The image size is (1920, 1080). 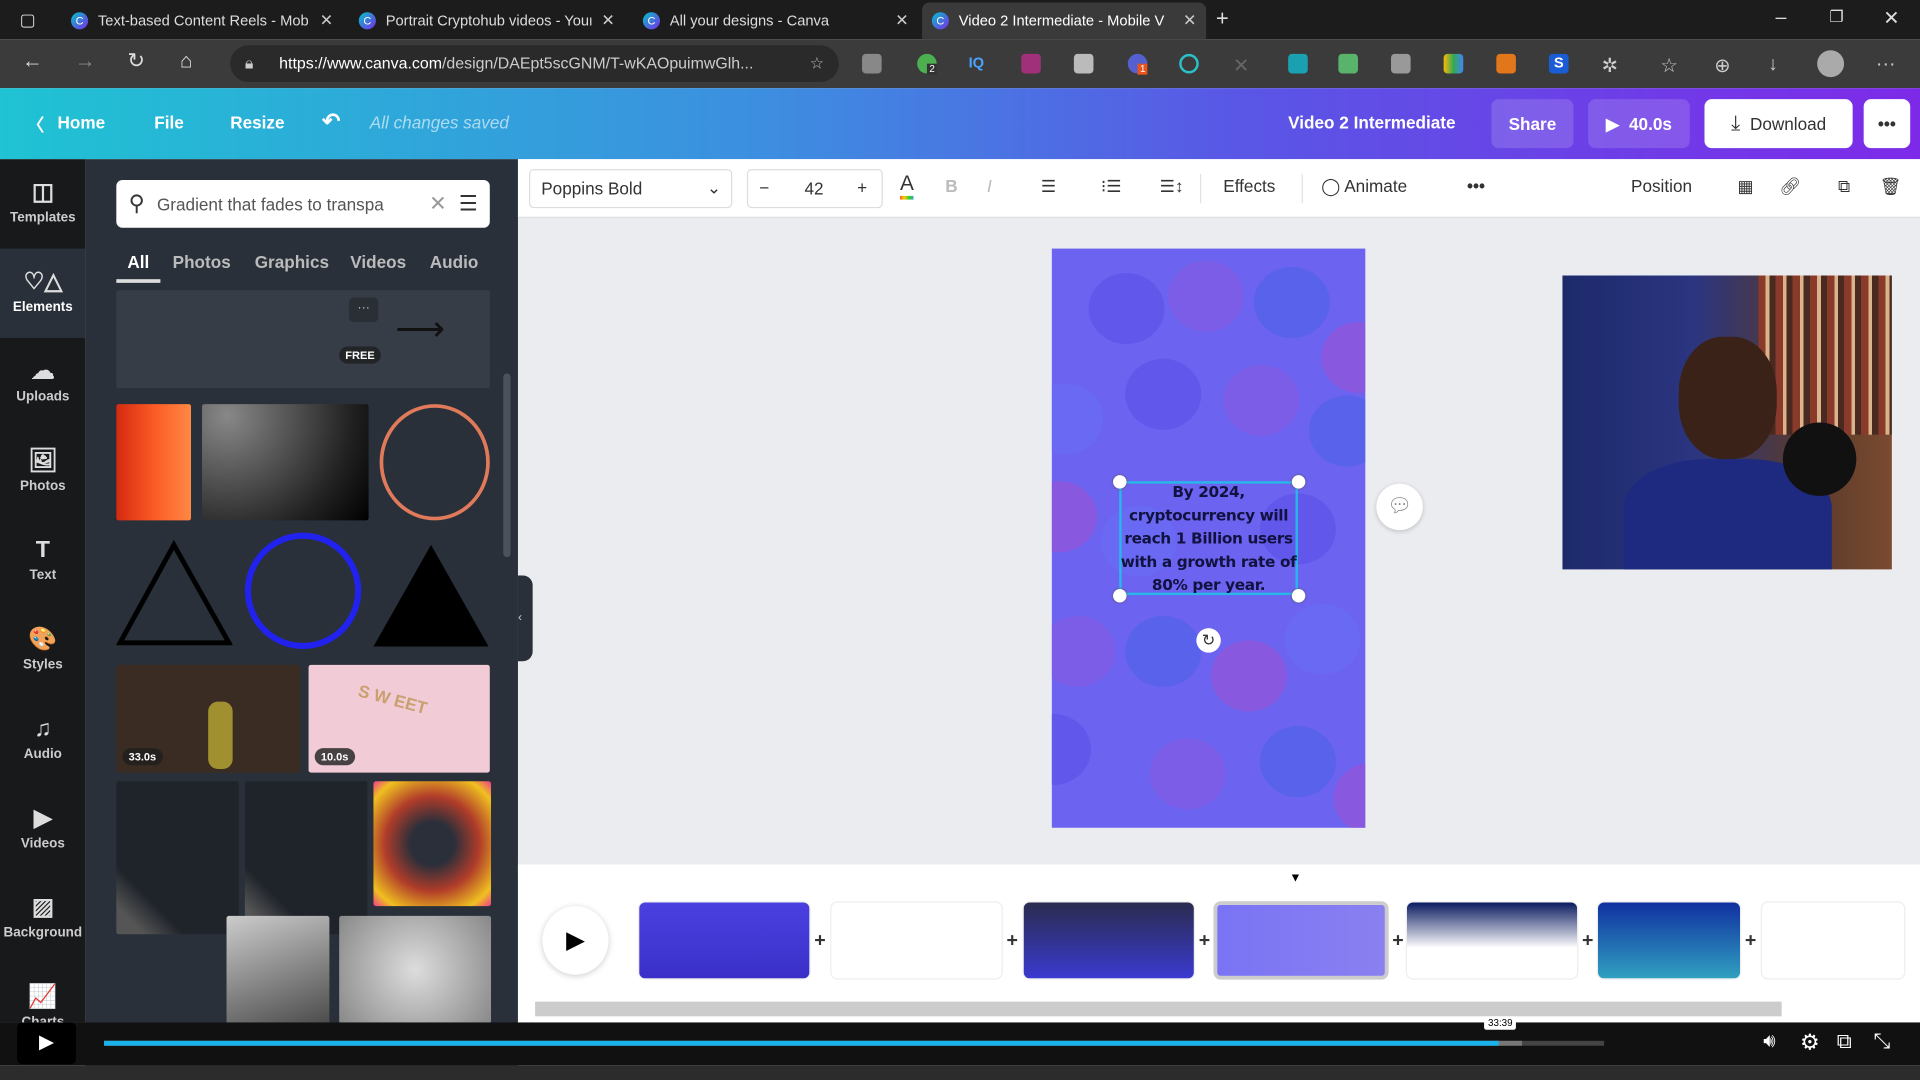 What do you see at coordinates (1558, 63) in the screenshot?
I see `s-extension-icon: S` at bounding box center [1558, 63].